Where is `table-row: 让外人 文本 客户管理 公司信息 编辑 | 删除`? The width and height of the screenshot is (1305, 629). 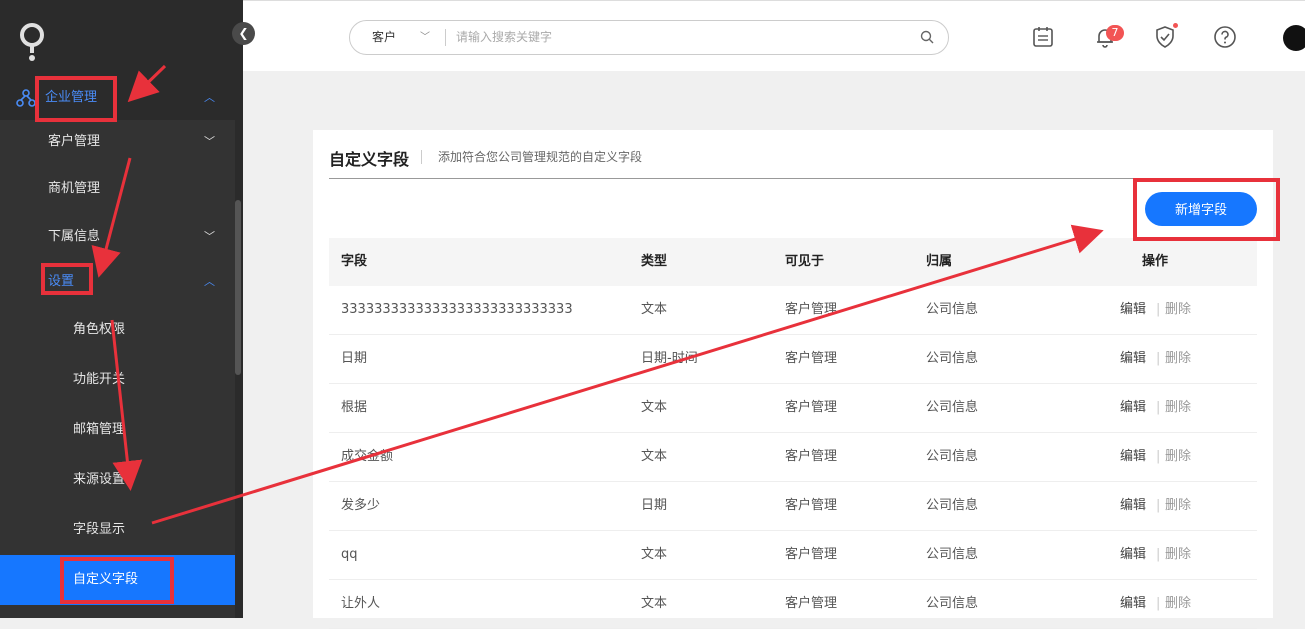 table-row: 让外人 文本 客户管理 公司信息 编辑 | 删除 is located at coordinates (793, 604).